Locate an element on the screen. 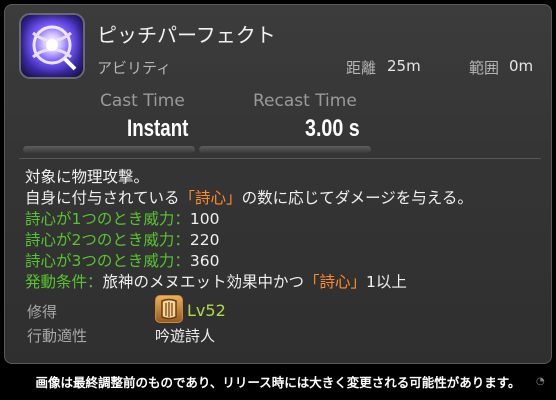  description-line: 自身に付与されている「詩心」の数に応じてダメージを与える。 is located at coordinates (249, 198).